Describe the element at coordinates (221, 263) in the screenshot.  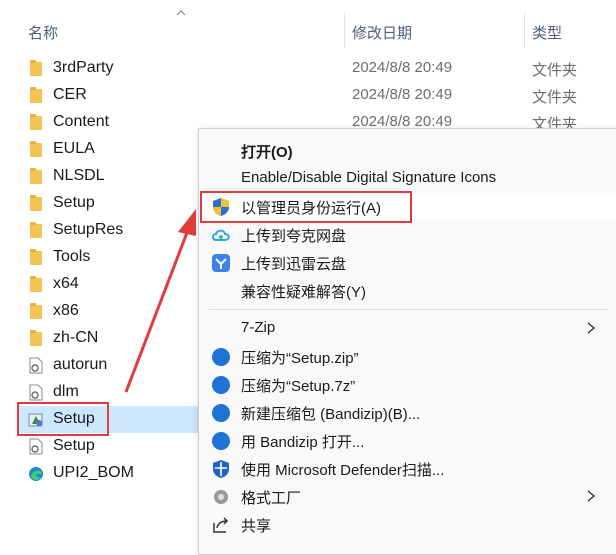
I see `xunlei-icon` at that location.